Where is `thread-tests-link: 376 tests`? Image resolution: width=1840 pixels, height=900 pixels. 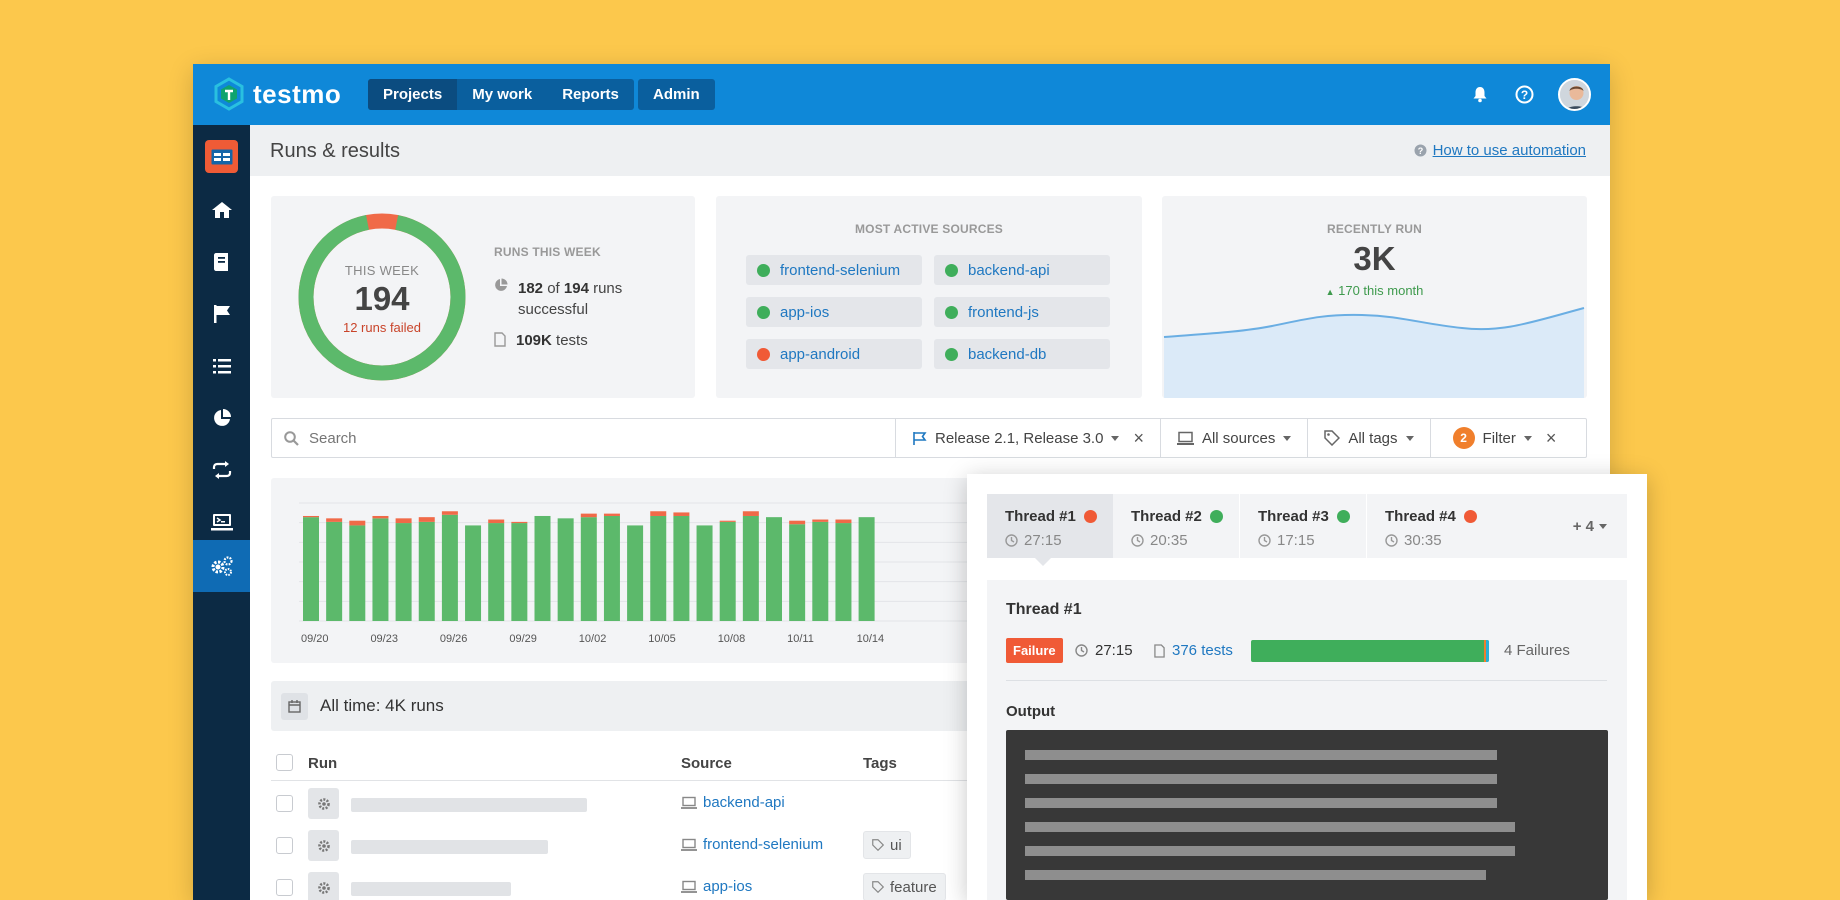
thread-tests-link: 376 tests is located at coordinates (1193, 650).